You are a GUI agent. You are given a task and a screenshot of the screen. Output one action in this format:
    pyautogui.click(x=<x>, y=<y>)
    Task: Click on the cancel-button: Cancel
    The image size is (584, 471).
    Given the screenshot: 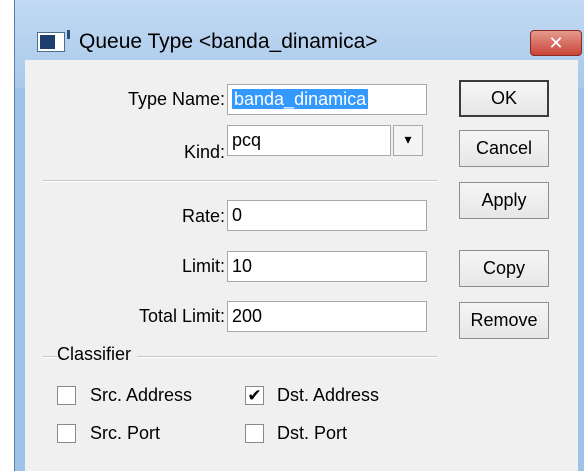 What is the action you would take?
    pyautogui.click(x=504, y=148)
    